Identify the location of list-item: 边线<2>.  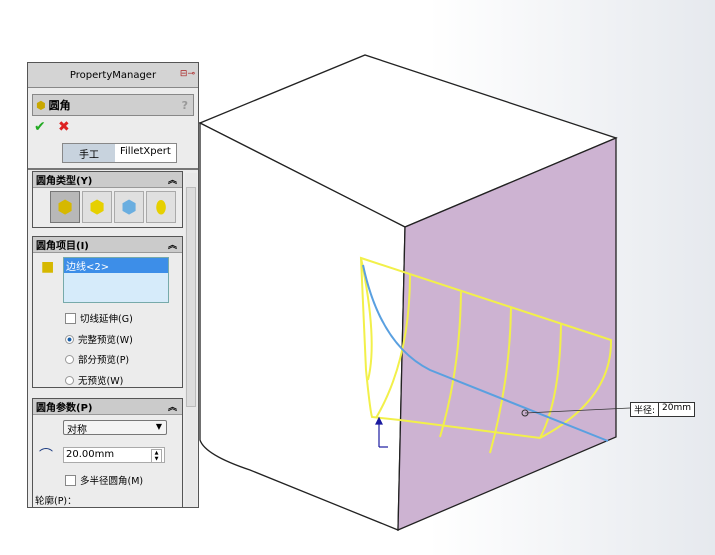
(116, 265).